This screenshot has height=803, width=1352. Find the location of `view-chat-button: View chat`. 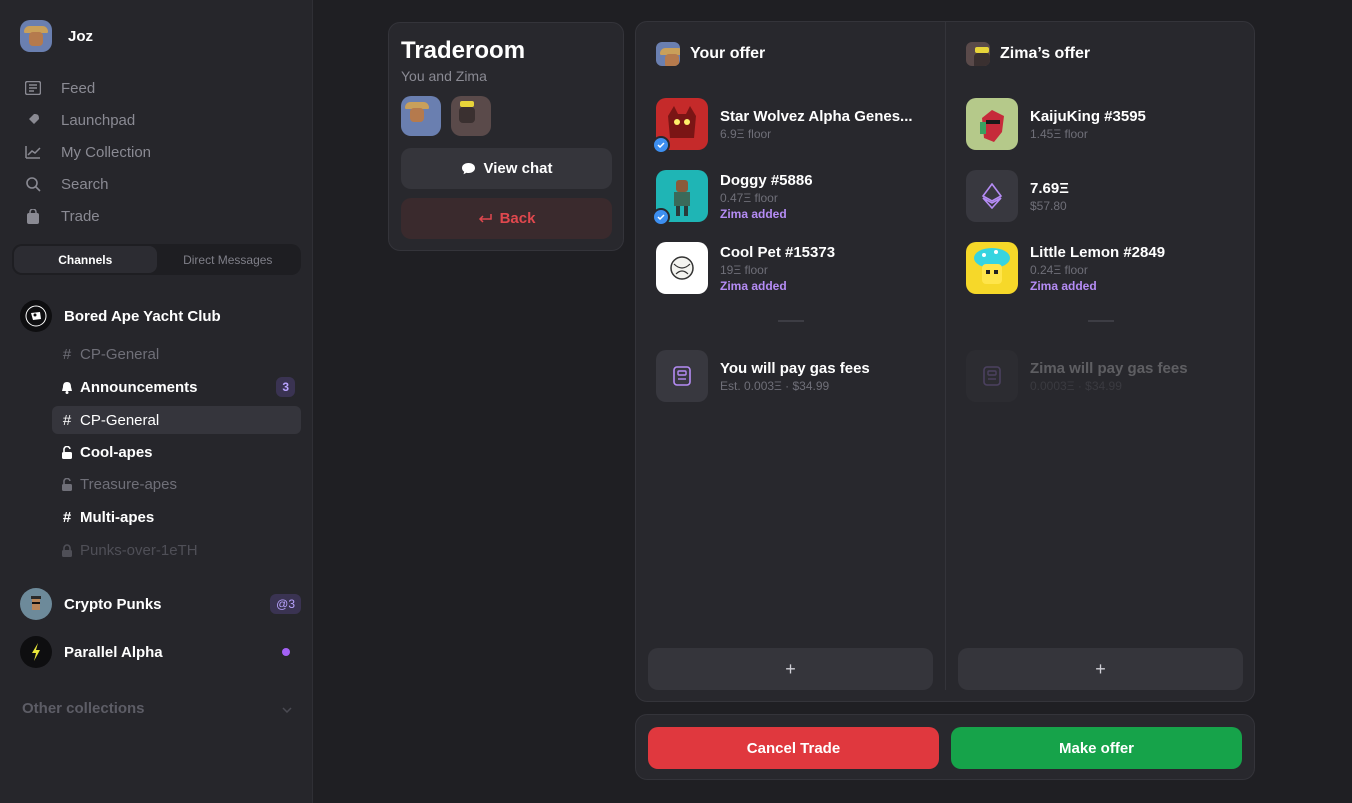

view-chat-button: View chat is located at coordinates (506, 168).